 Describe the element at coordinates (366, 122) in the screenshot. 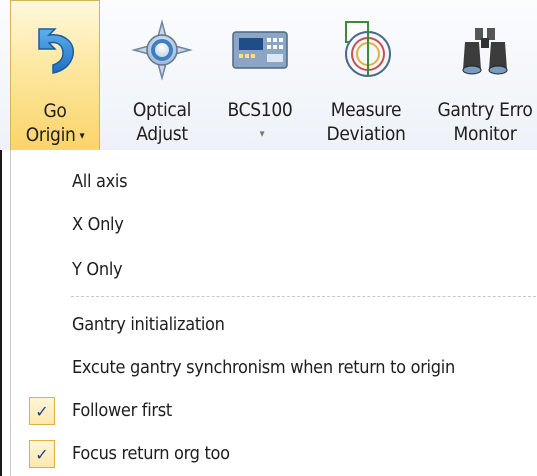

I see `measure-deviation-label: Measure Deviation` at that location.